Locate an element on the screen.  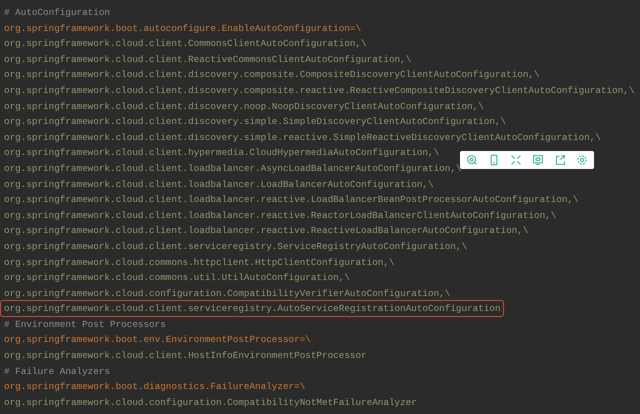
code-line: org.springframework.cloud.client.discovery.noop.NoopDiscoveryClientAutoConfiguration,\ is located at coordinates (244, 107).